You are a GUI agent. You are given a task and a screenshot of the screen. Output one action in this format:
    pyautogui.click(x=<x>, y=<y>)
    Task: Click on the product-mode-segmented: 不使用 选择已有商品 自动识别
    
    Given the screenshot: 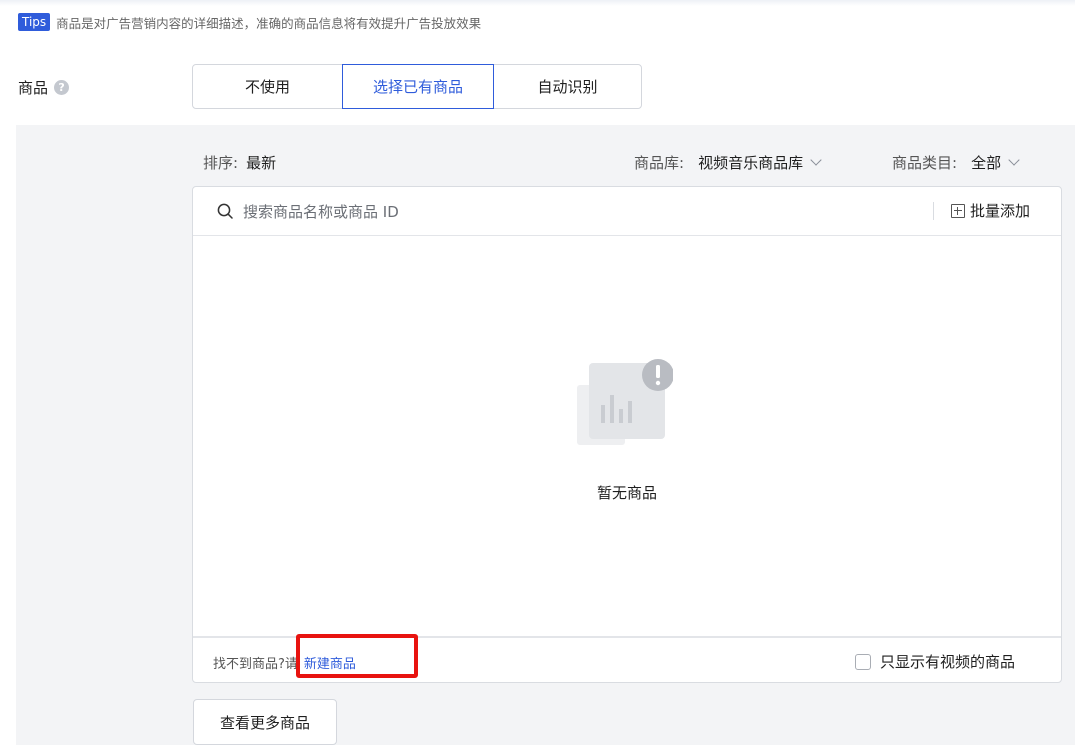 What is the action you would take?
    pyautogui.click(x=417, y=86)
    